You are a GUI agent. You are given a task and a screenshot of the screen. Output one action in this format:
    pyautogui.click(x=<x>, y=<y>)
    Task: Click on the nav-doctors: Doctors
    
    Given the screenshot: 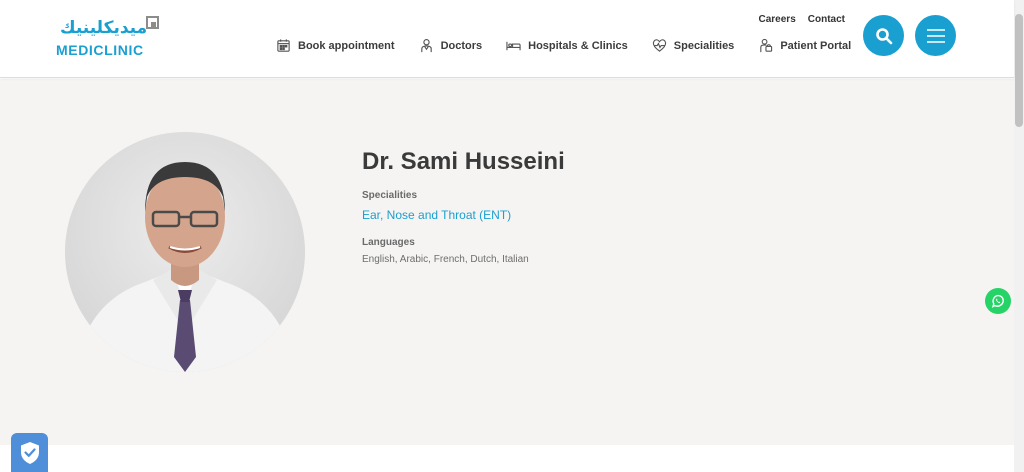 What is the action you would take?
    pyautogui.click(x=451, y=45)
    